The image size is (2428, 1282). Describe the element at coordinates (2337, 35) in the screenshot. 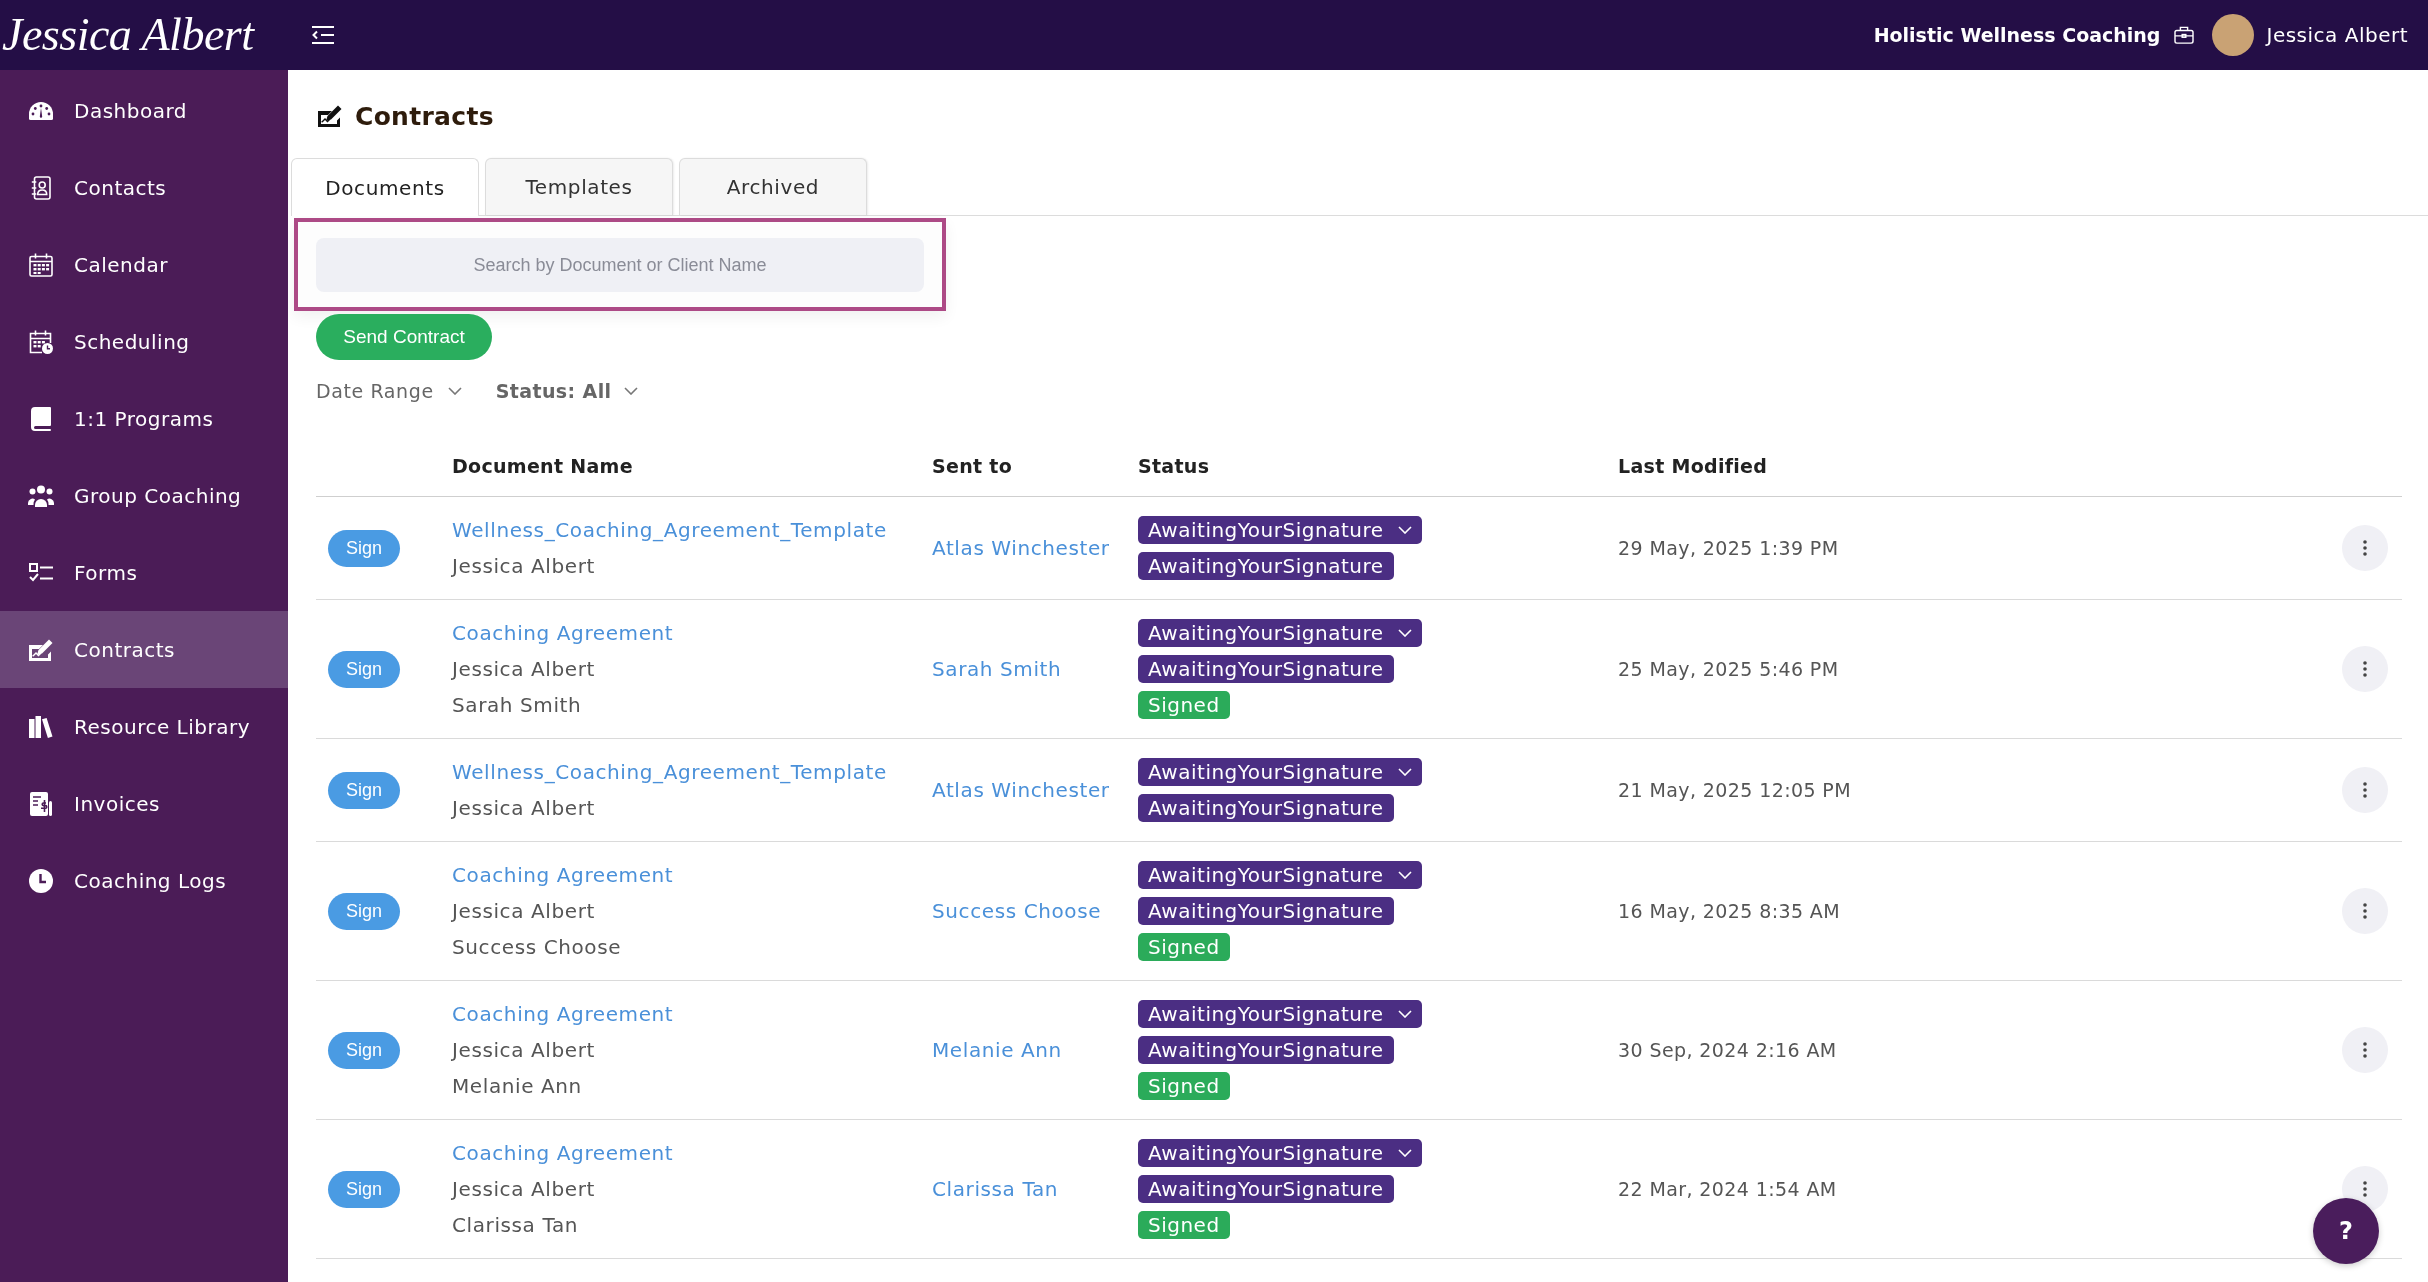

I see `user-name: Jessica Albert` at that location.